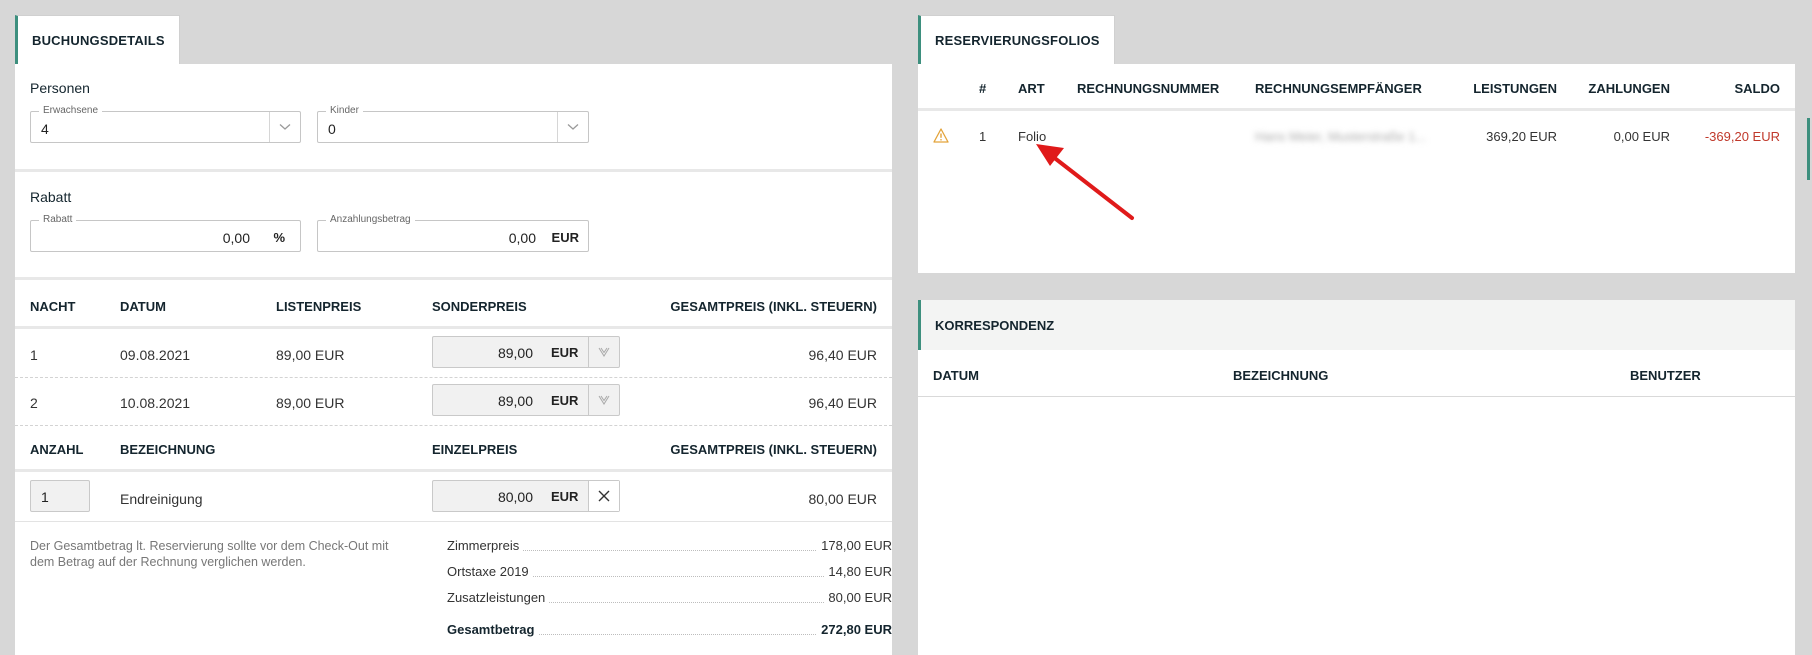  I want to click on folio-number: 1, so click(983, 136).